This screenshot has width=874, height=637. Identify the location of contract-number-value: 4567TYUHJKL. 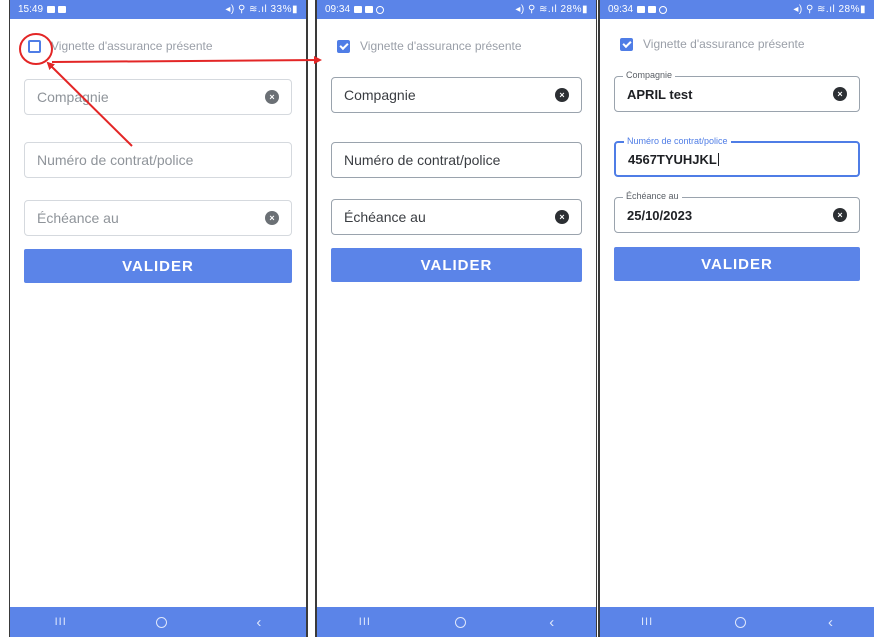
(672, 159).